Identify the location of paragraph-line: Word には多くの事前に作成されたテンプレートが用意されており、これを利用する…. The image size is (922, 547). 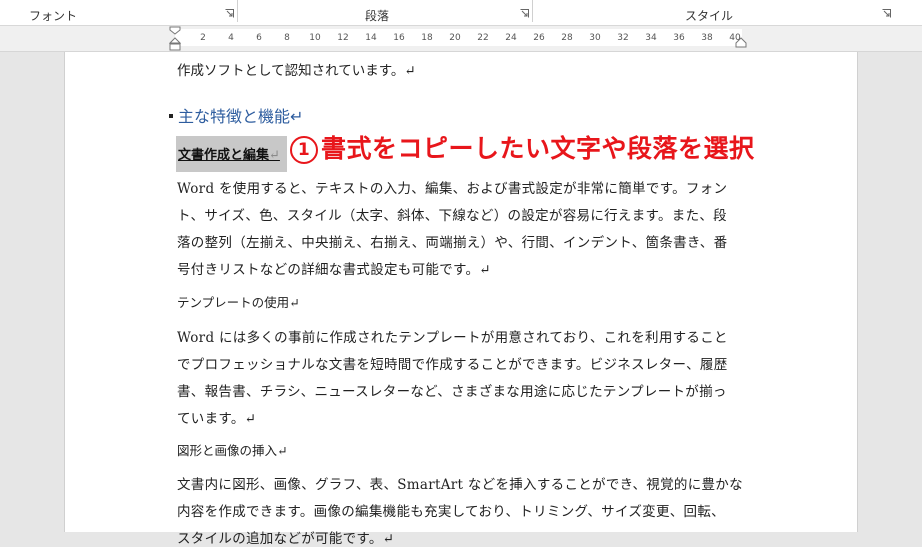
(452, 338).